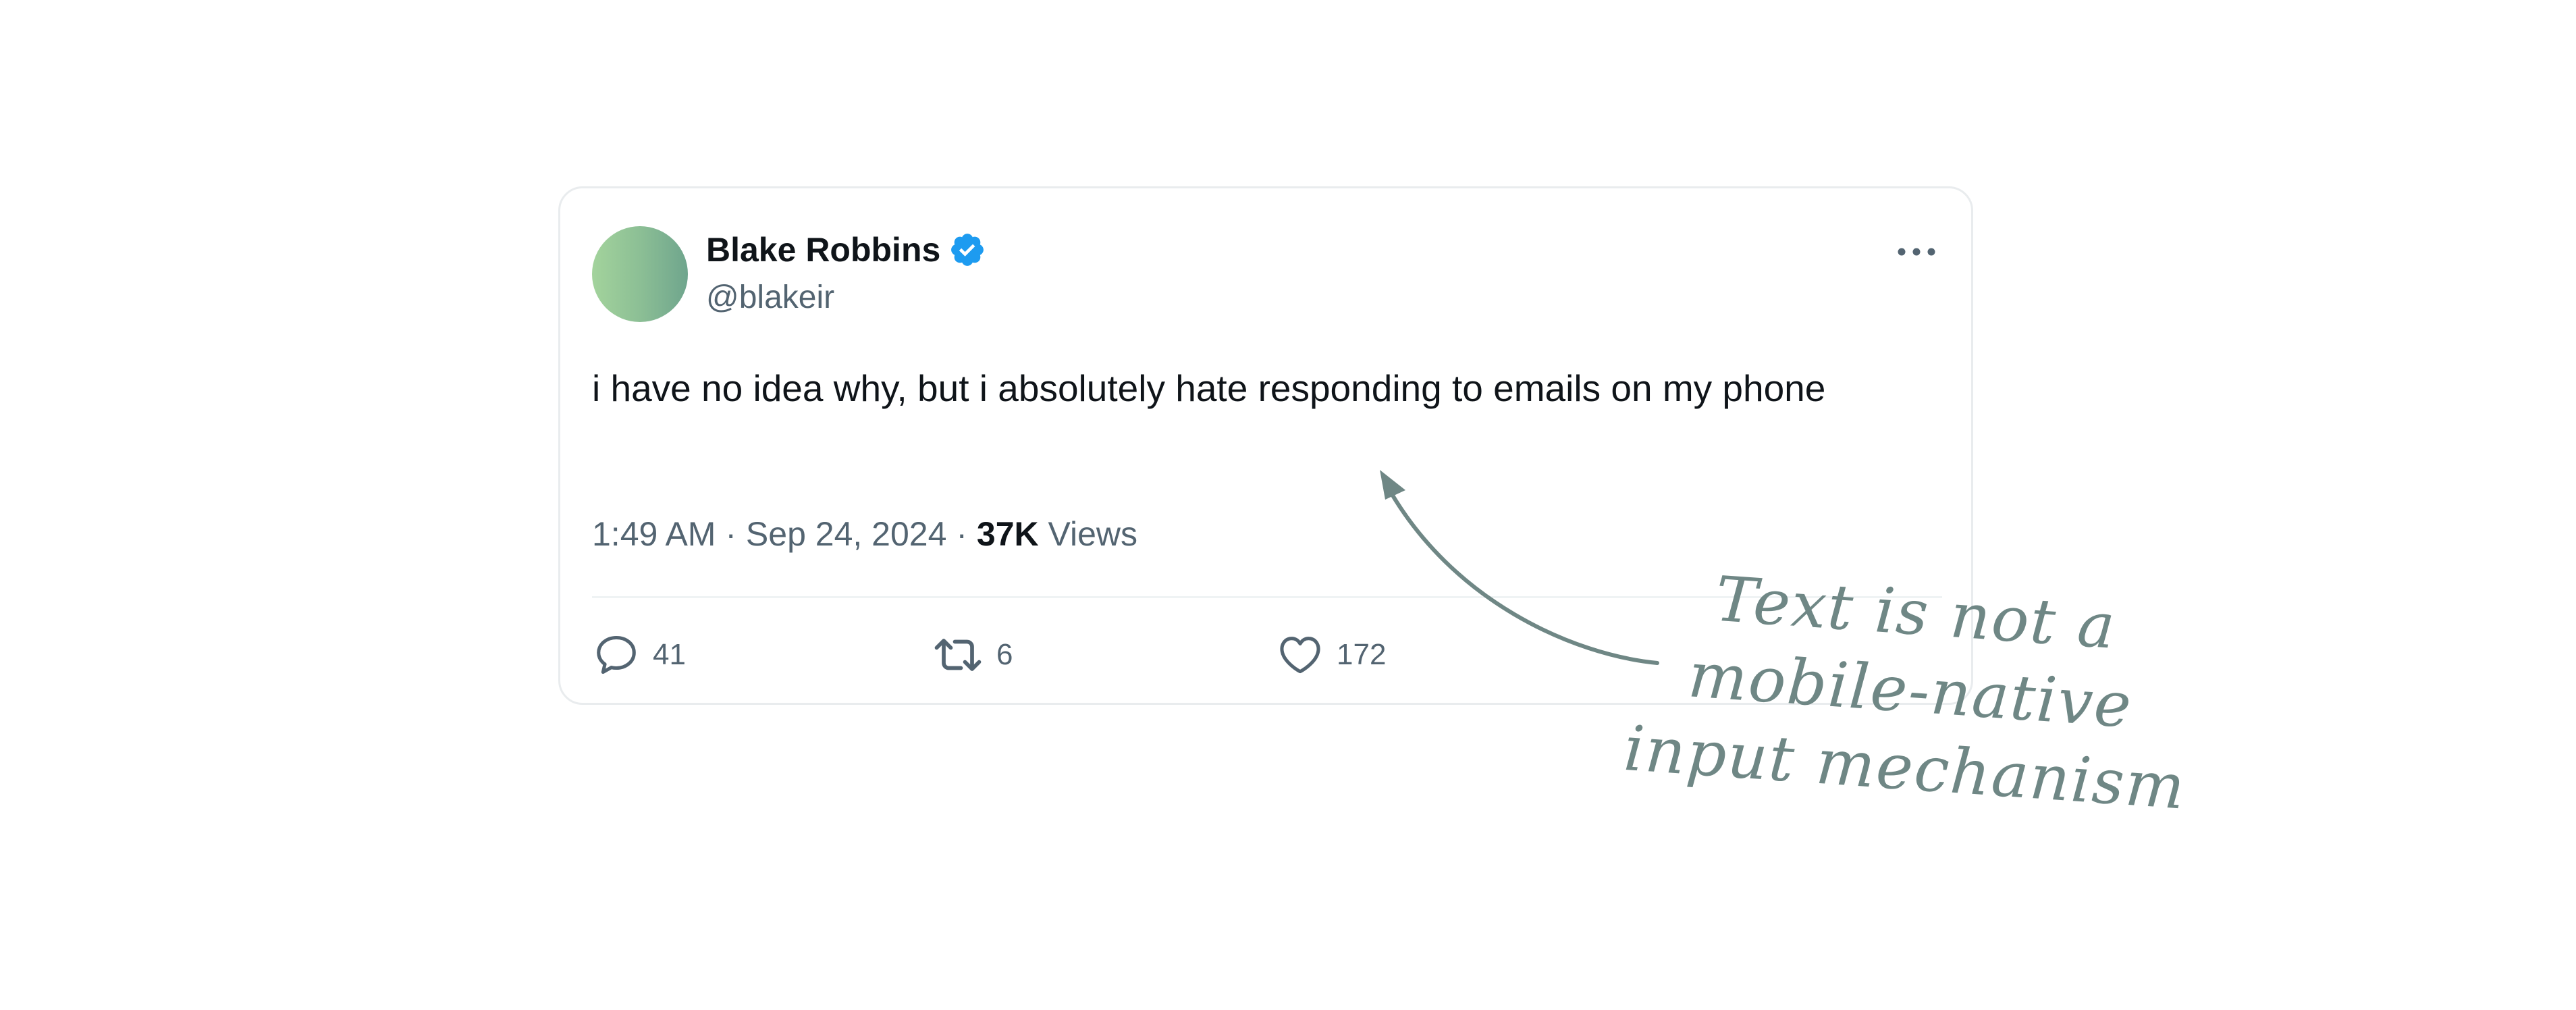  What do you see at coordinates (1300, 656) in the screenshot?
I see `heart-icon` at bounding box center [1300, 656].